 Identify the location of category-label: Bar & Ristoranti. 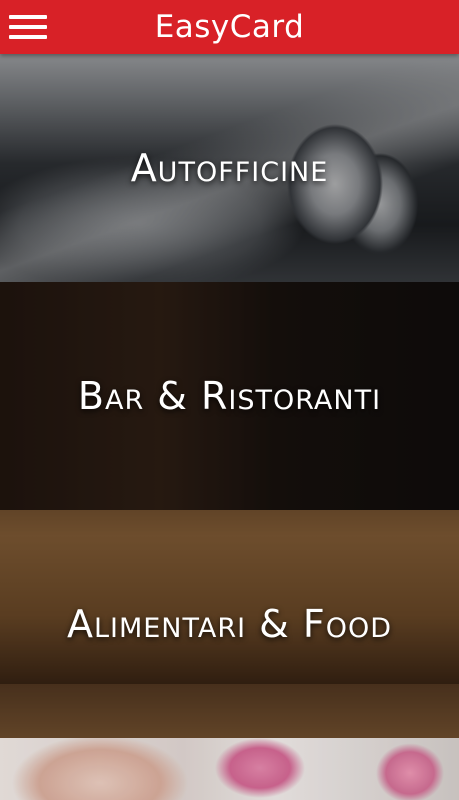
(229, 396).